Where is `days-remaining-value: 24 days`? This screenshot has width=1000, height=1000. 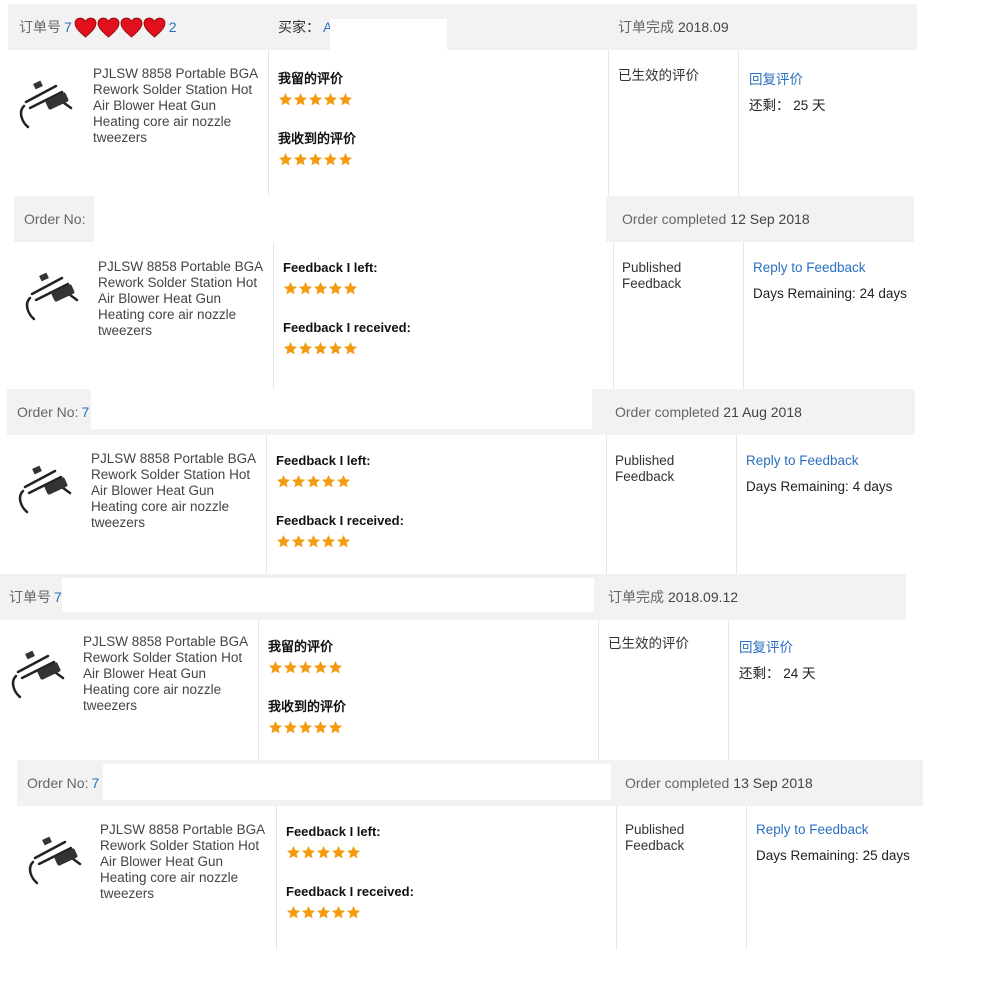
days-remaining-value: 24 days is located at coordinates (883, 293).